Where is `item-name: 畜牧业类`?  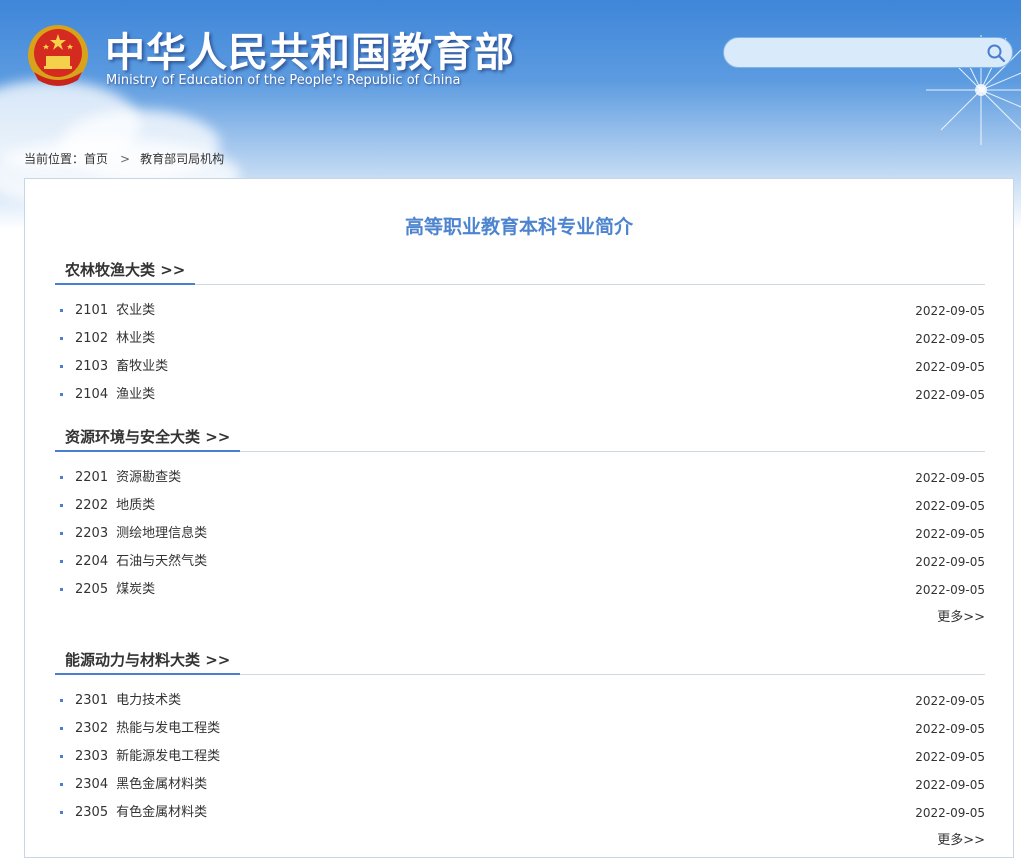 item-name: 畜牧业类 is located at coordinates (142, 366).